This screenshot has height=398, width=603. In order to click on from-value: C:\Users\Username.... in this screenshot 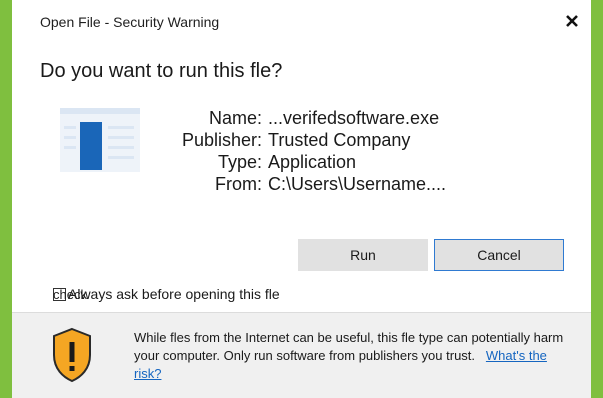, I will do `click(357, 184)`.